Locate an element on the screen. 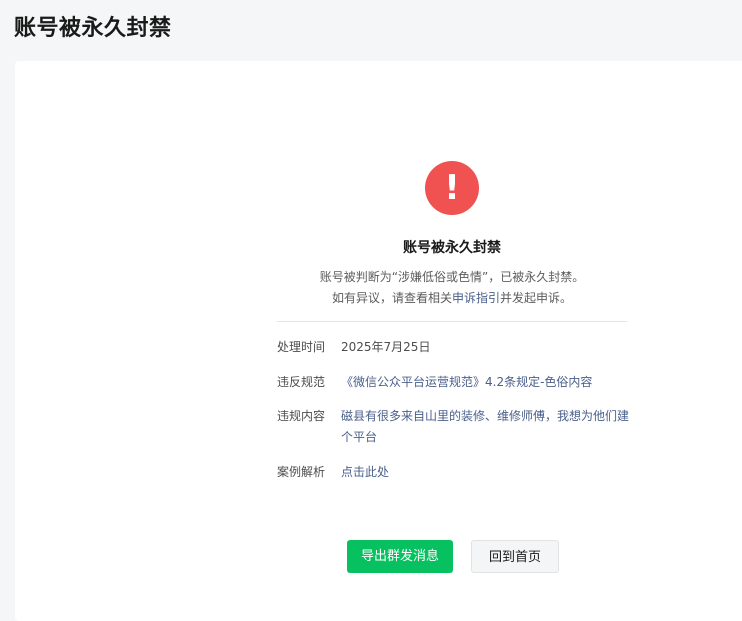  detail-row-case: 案例解析 点击此处 is located at coordinates (457, 472).